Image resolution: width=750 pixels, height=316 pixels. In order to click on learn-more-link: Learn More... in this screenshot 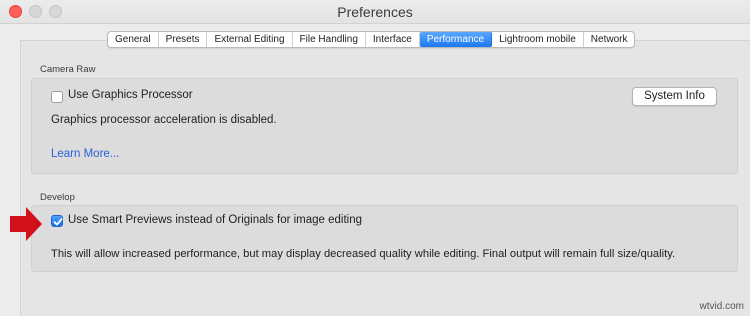, I will do `click(85, 154)`.